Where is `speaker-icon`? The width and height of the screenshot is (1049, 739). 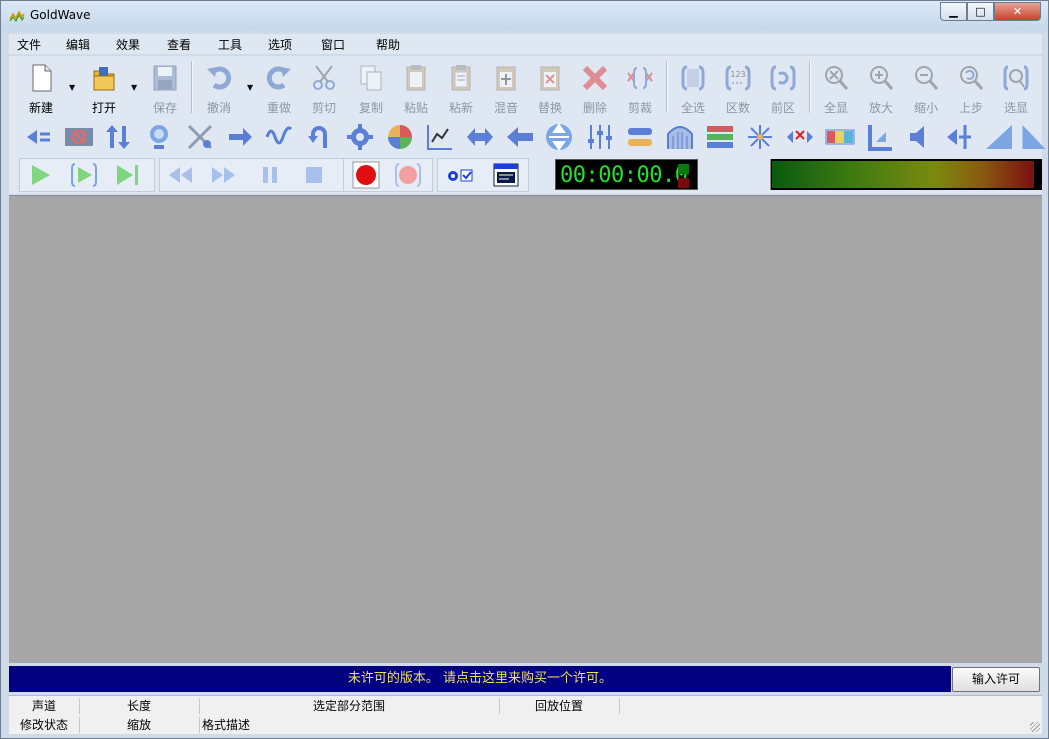 speaker-icon is located at coordinates (921, 137).